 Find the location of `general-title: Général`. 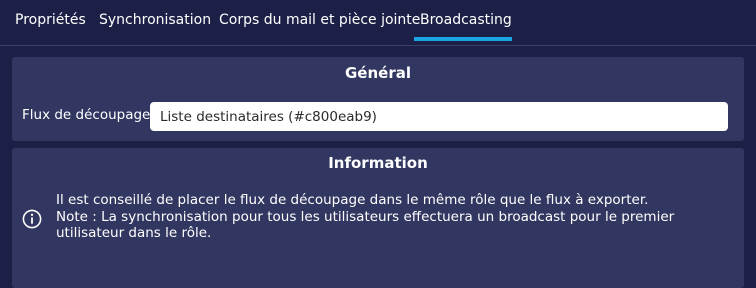

general-title: Général is located at coordinates (378, 73).